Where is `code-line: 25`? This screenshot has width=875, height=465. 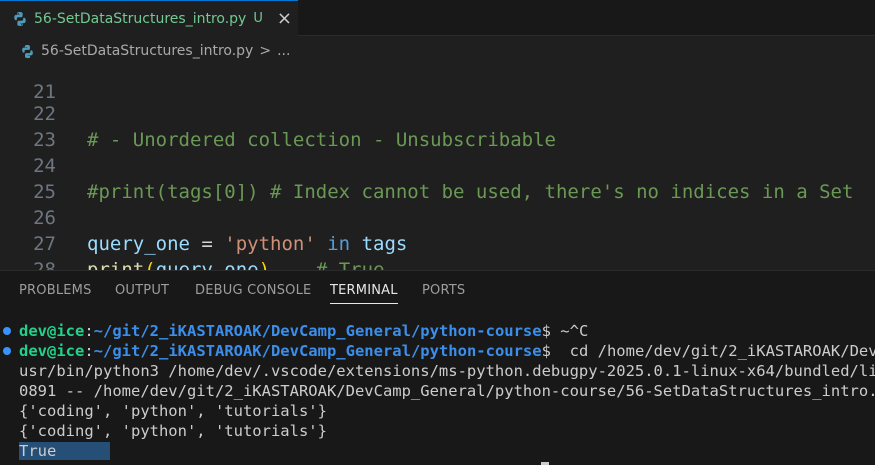 code-line: 25 is located at coordinates (437, 178).